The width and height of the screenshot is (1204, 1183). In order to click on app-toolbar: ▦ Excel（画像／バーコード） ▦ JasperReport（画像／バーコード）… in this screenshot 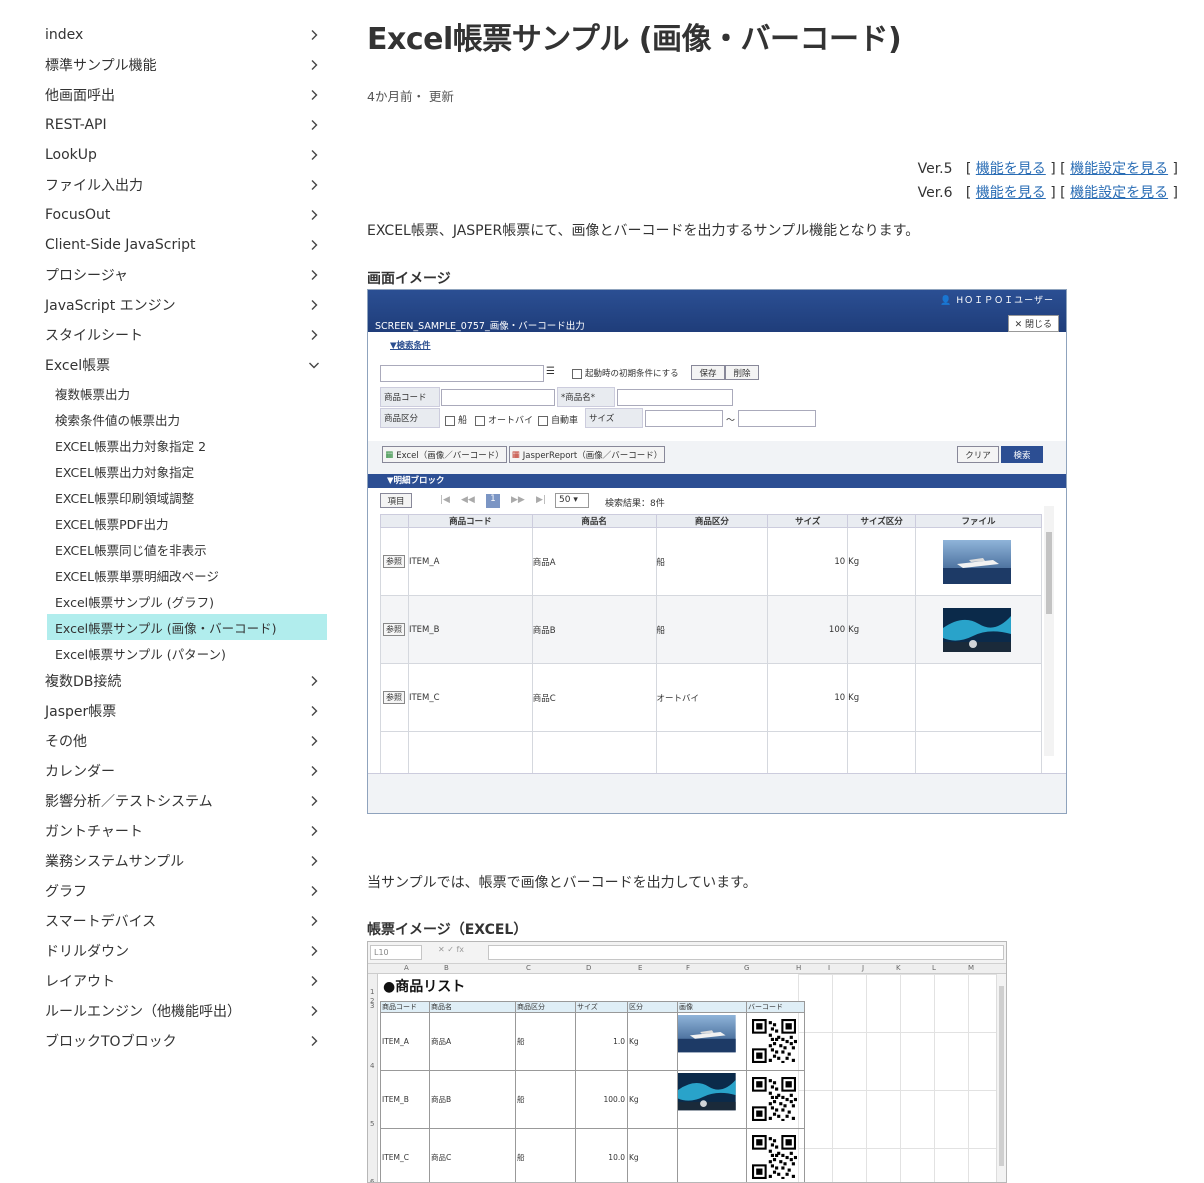, I will do `click(717, 456)`.